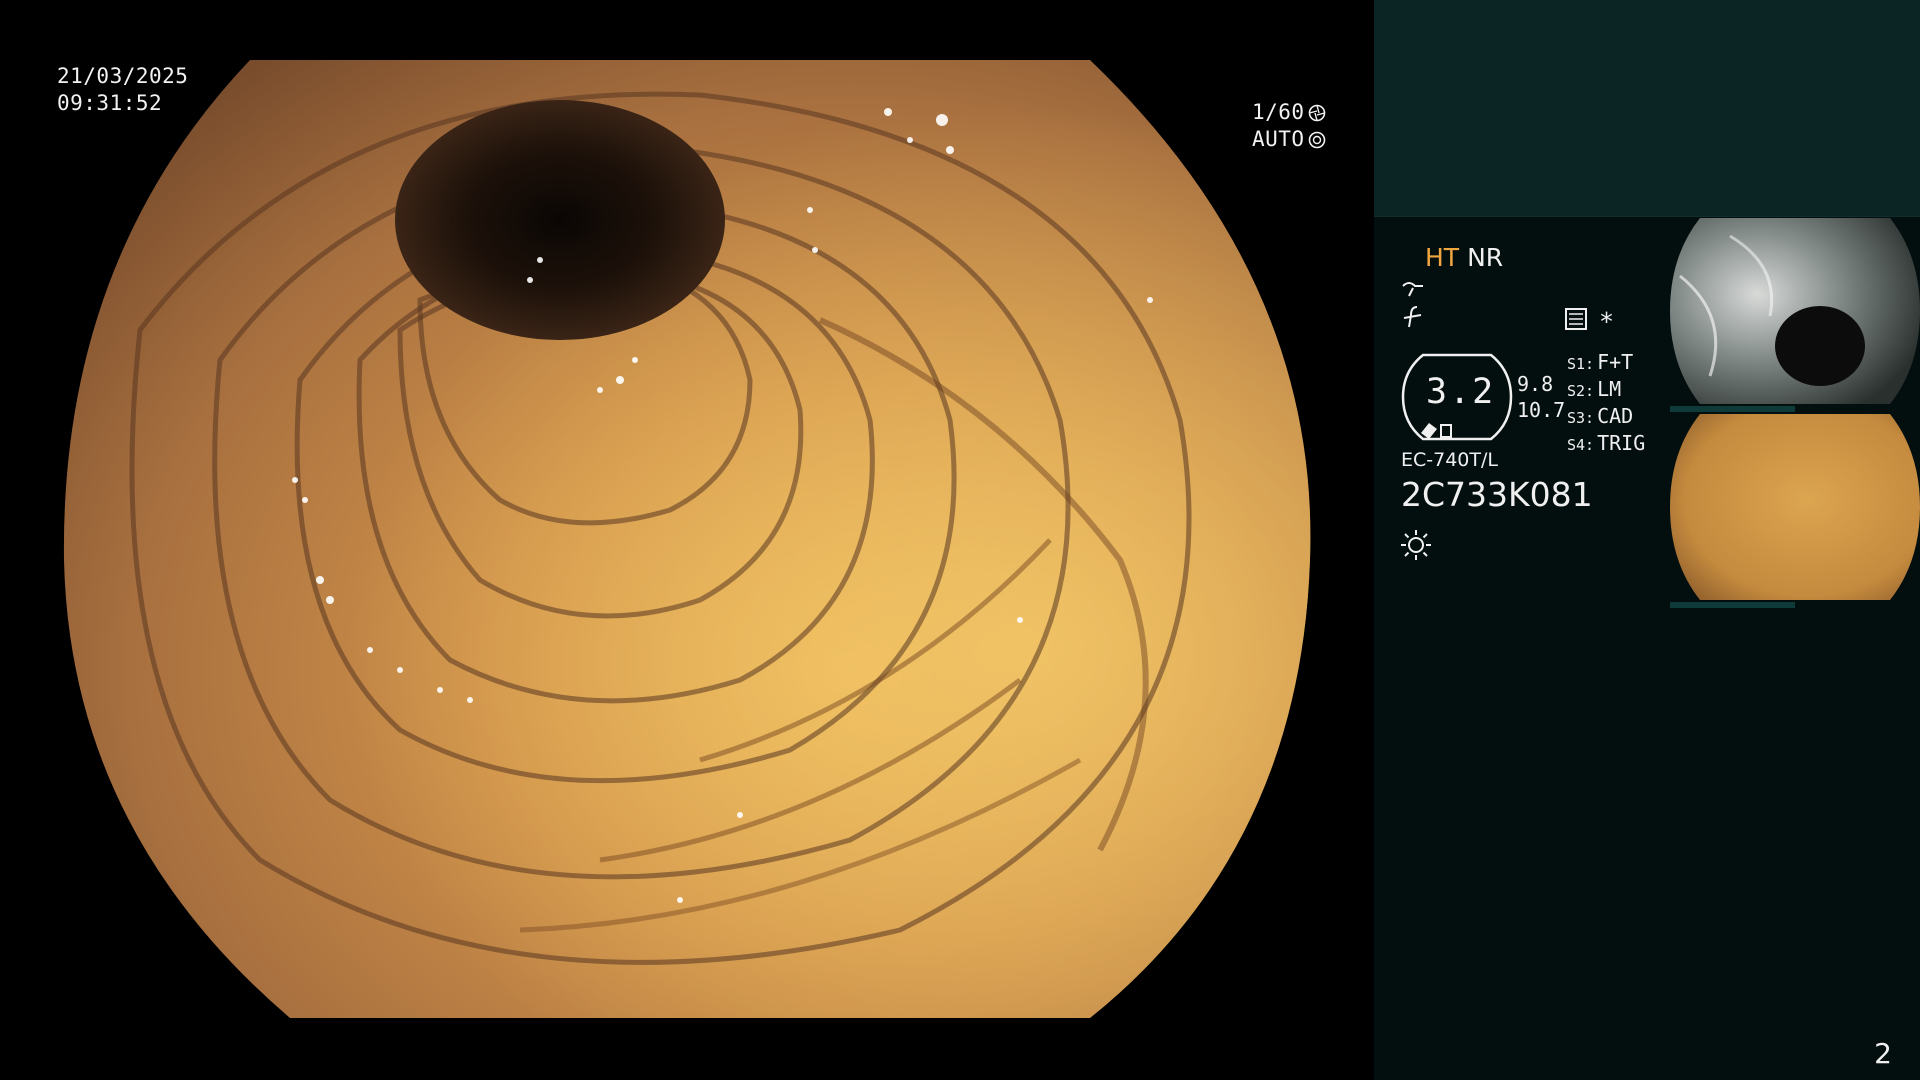  I want to click on switch-key: S4:, so click(1581, 445).